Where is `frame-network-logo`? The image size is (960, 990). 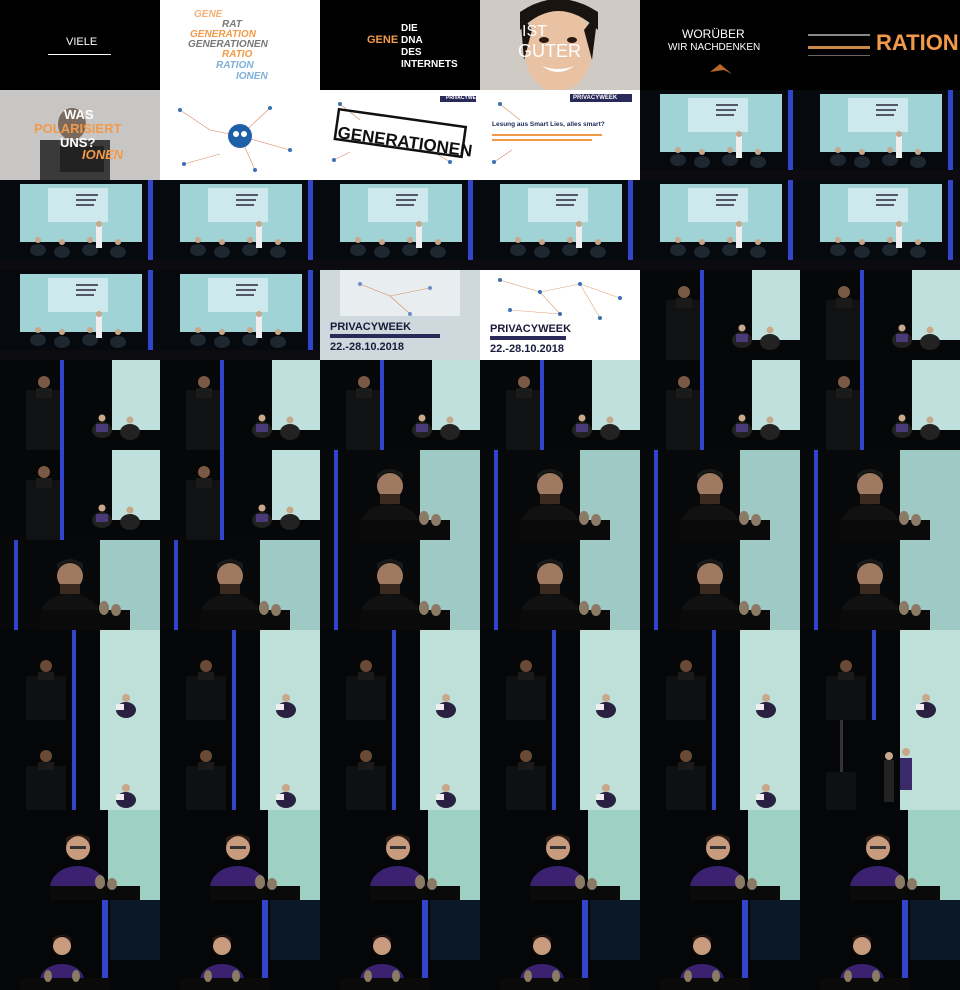 frame-network-logo is located at coordinates (240, 135).